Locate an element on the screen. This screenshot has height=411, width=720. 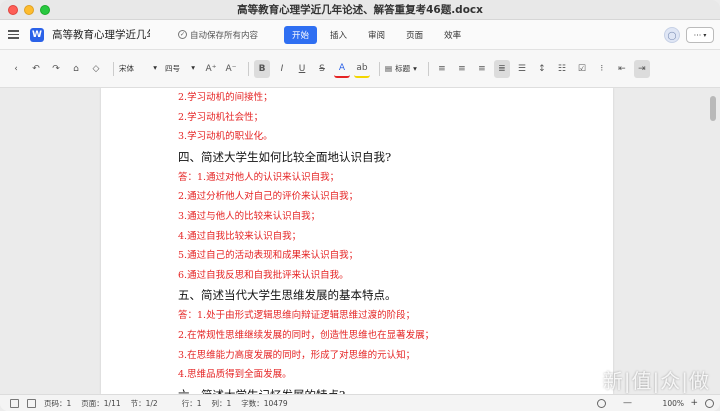
align-center-icon: ≡ is located at coordinates (462, 69).